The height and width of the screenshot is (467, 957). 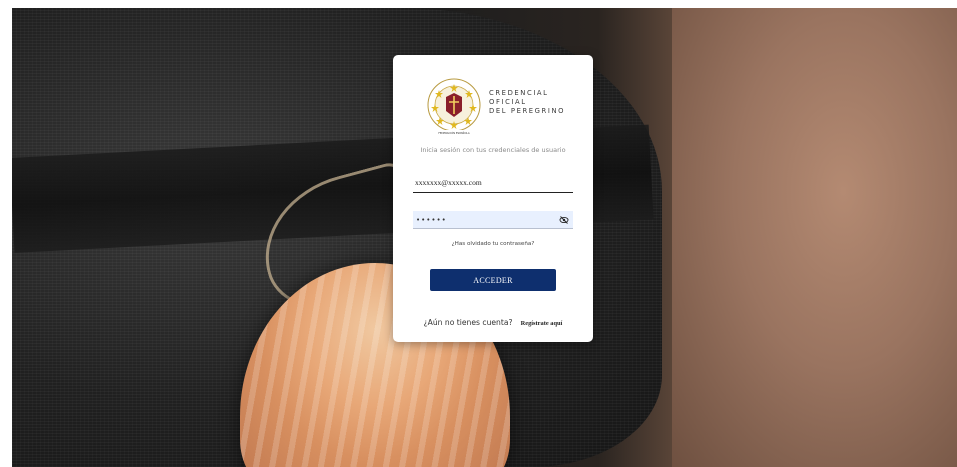 I want to click on logo-line-oficial: OFICIAL, so click(x=508, y=102).